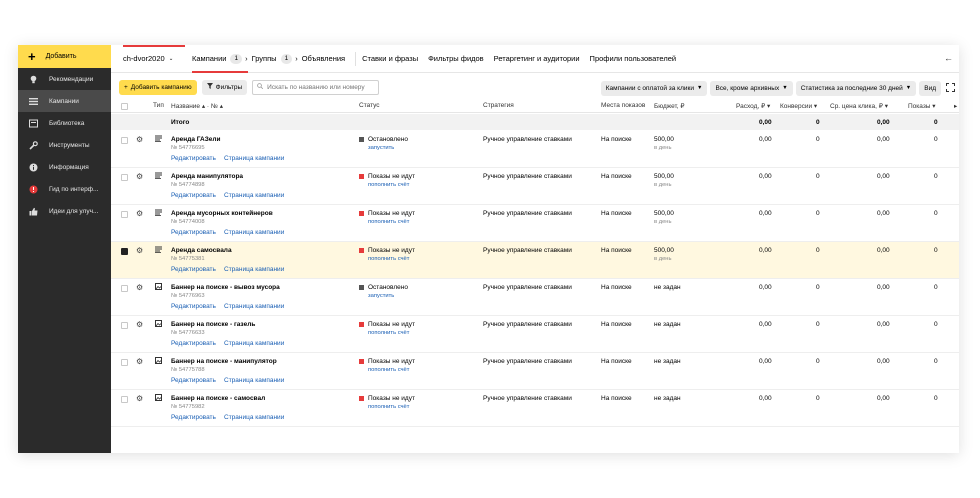 The image size is (980, 498). What do you see at coordinates (224, 361) in the screenshot?
I see `campaign-name: Баннер на поиске - манипулятор` at bounding box center [224, 361].